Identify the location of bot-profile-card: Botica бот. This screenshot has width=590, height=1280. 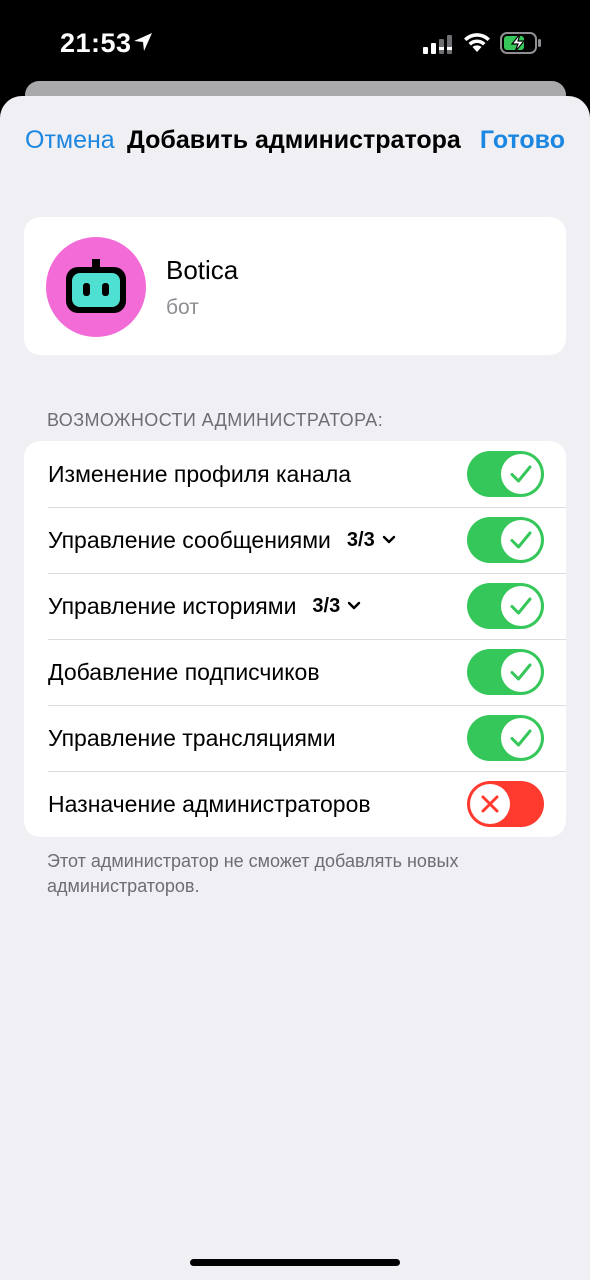
(295, 286).